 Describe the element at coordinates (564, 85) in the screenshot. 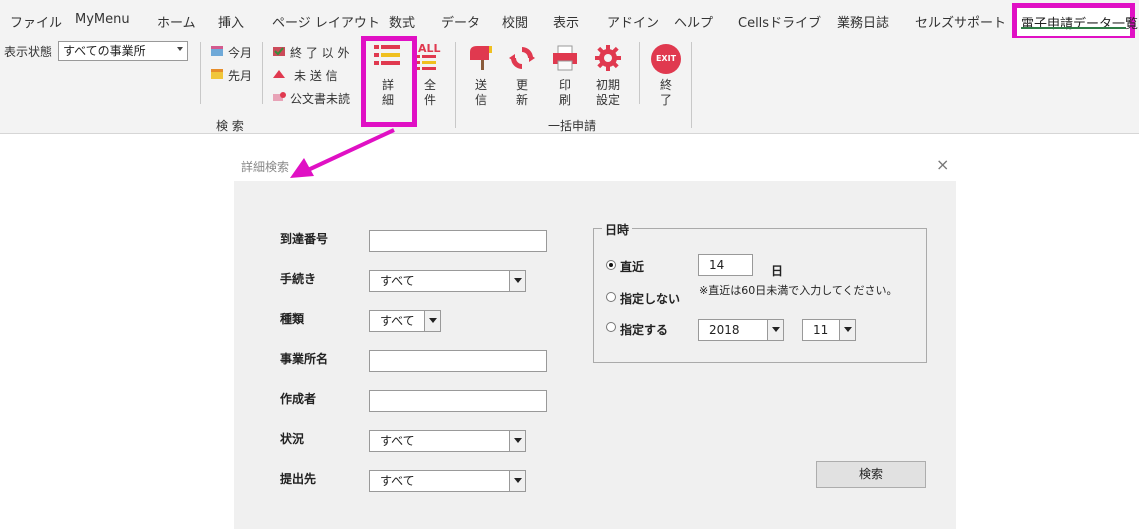

I see `print-label-1: 印` at that location.